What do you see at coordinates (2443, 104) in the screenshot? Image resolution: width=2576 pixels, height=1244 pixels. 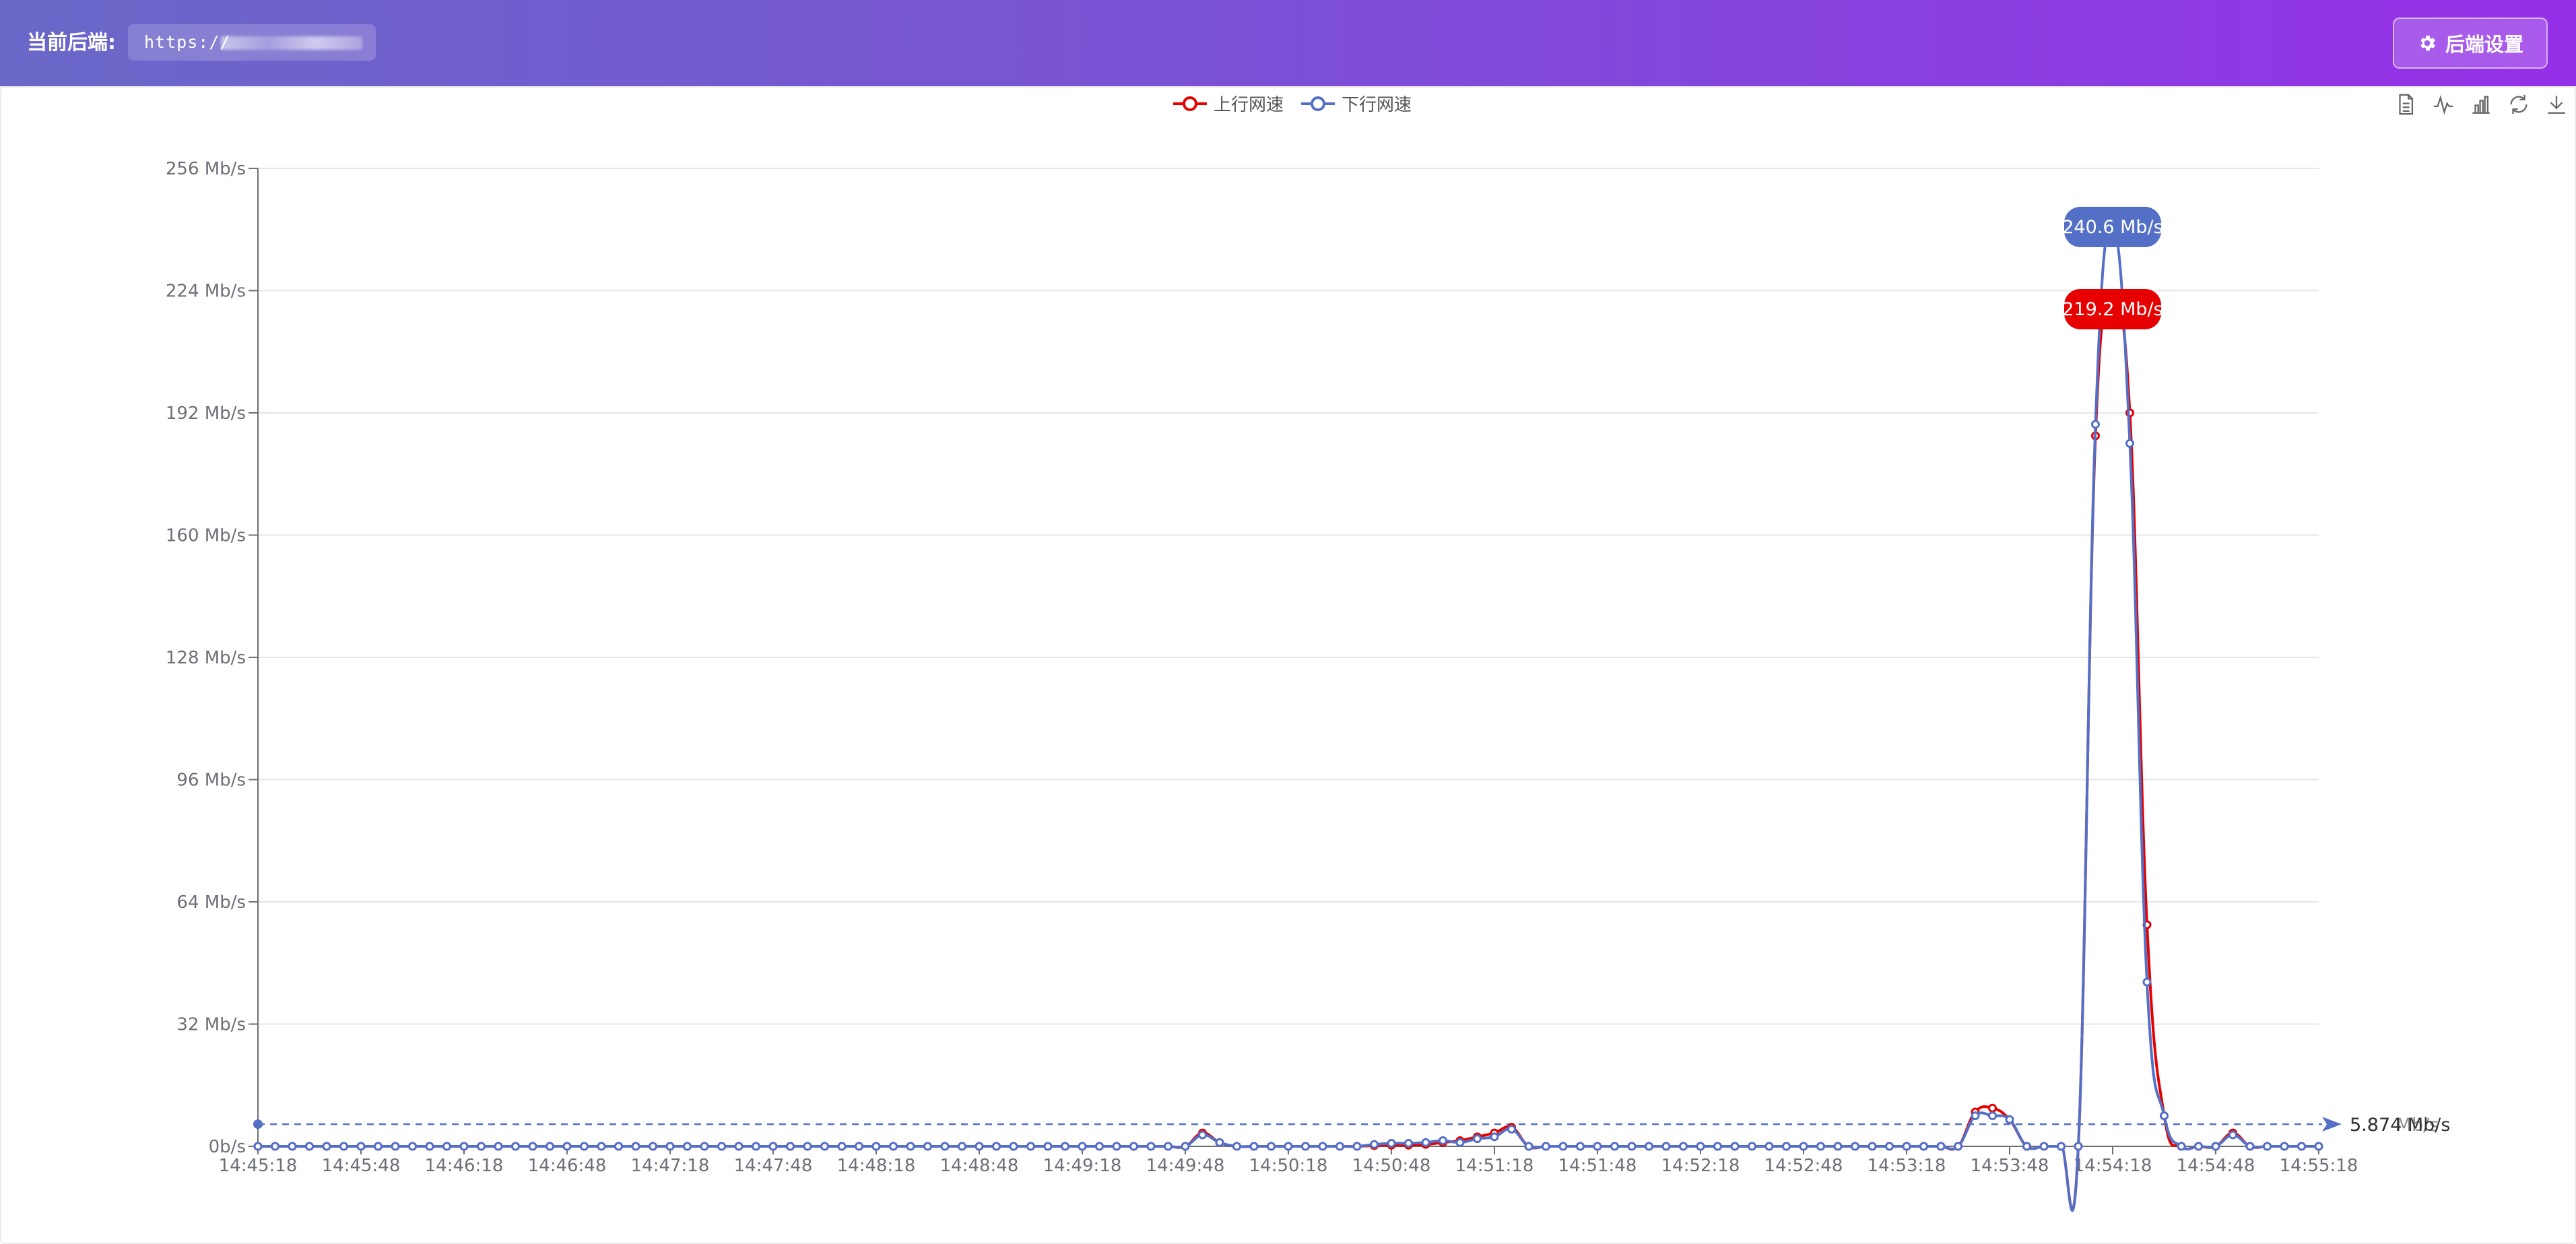 I see `line-chart-icon` at bounding box center [2443, 104].